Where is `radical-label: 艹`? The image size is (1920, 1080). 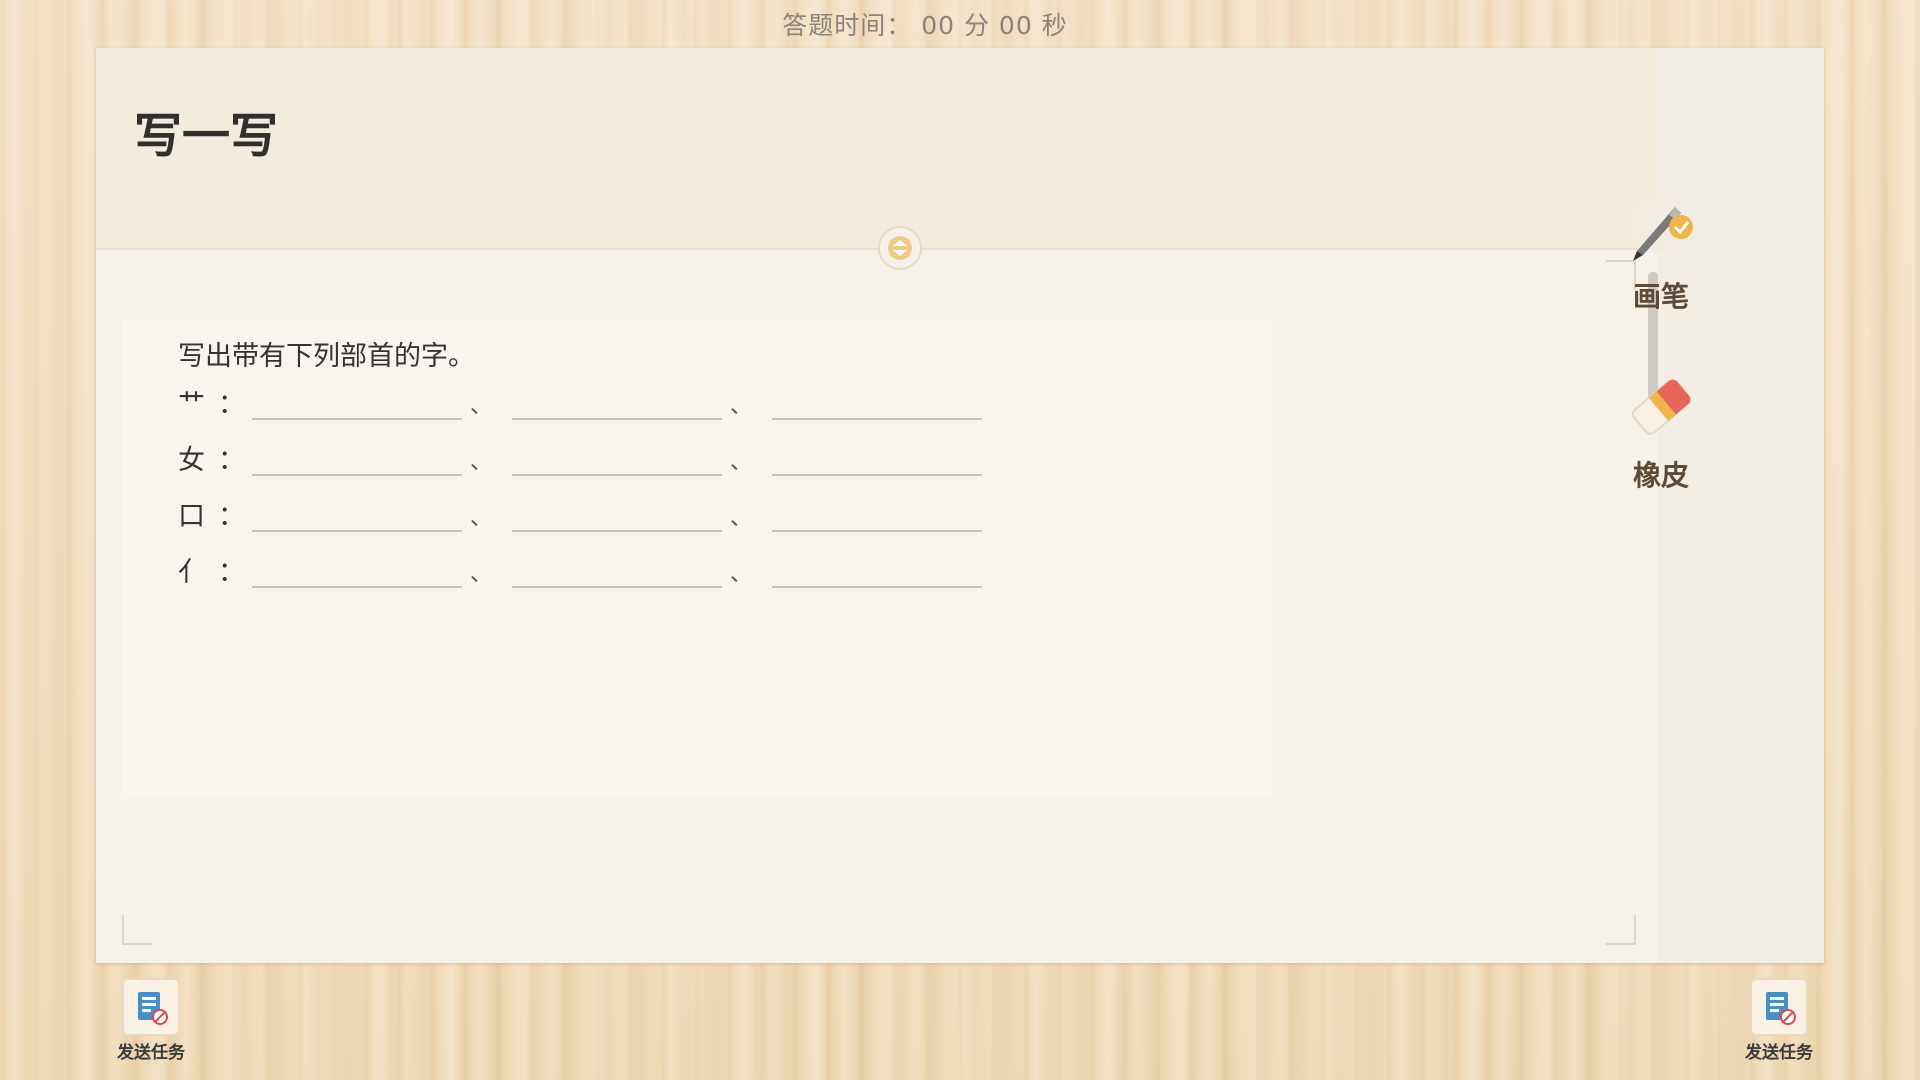 radical-label: 艹 is located at coordinates (191, 404).